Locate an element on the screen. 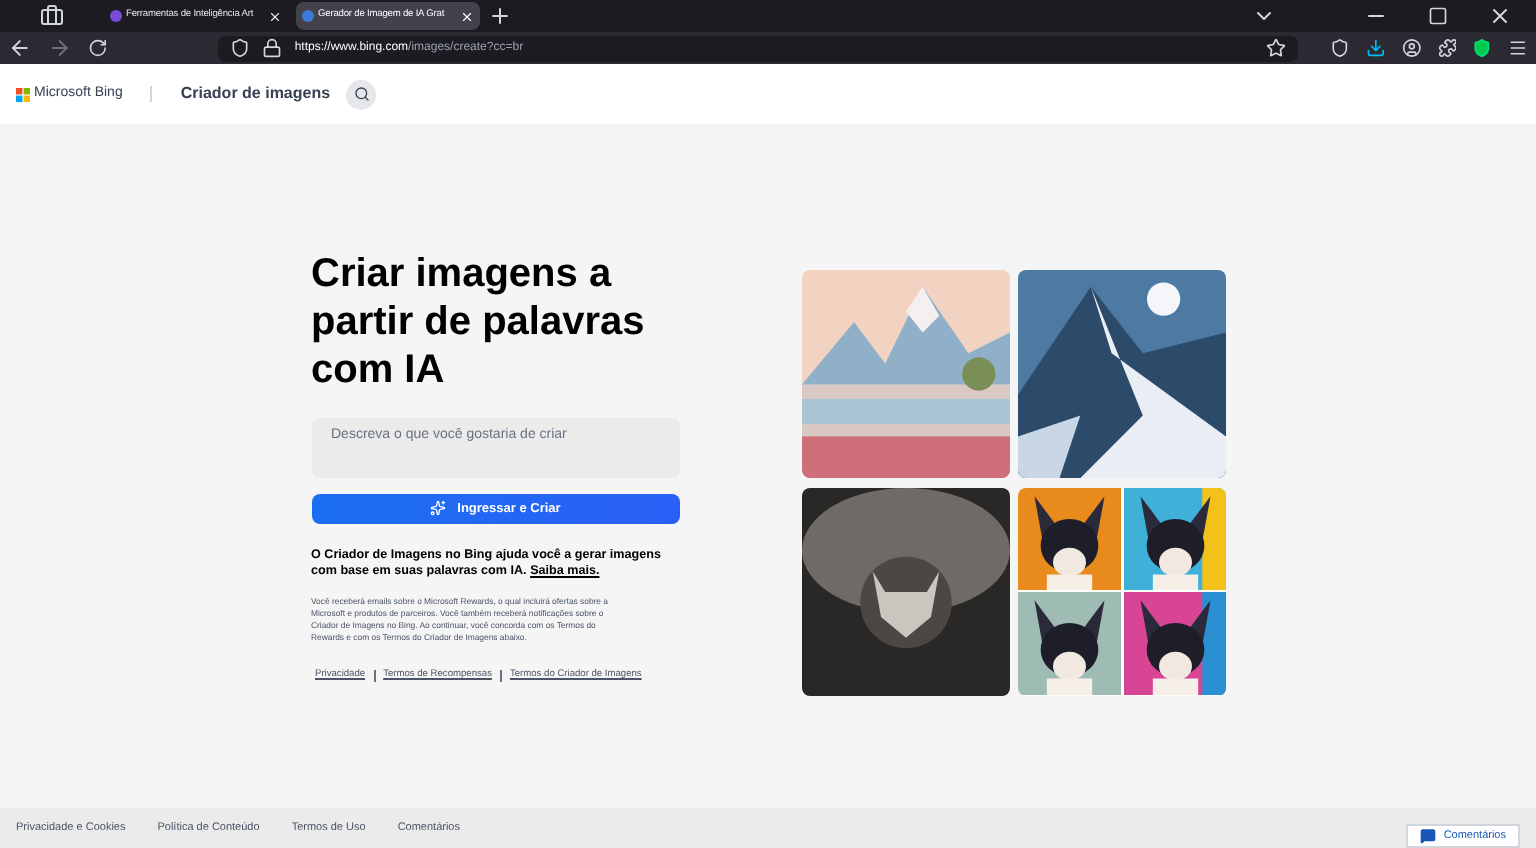  speech-bubble-icon is located at coordinates (1427, 836).